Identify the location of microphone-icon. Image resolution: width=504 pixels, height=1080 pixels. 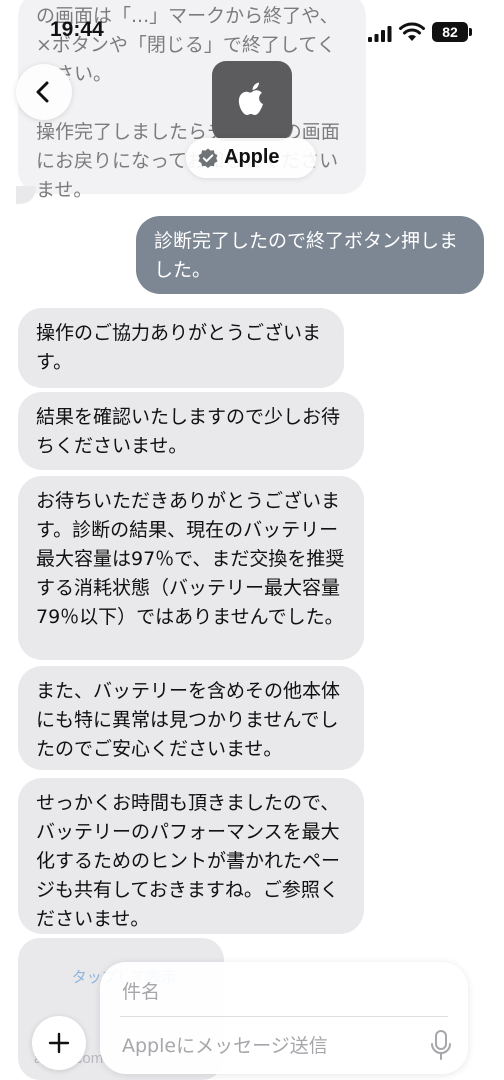
(441, 1045).